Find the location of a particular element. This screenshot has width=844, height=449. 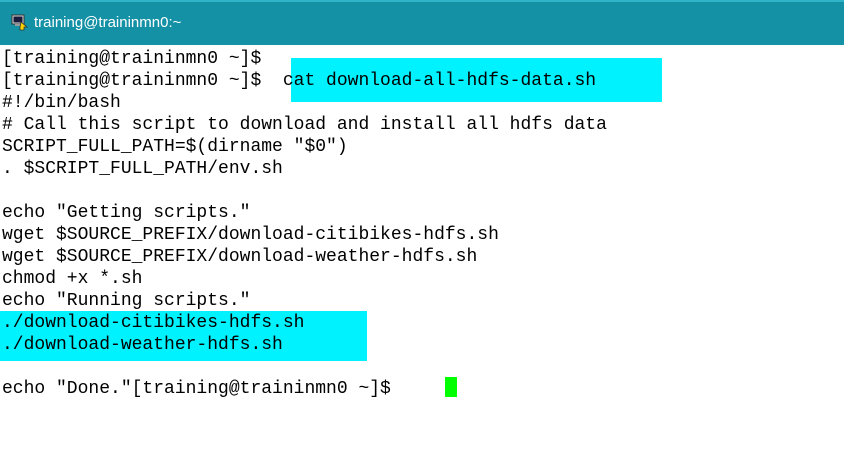

terminal-line: echo "Running scripts." is located at coordinates (126, 301).